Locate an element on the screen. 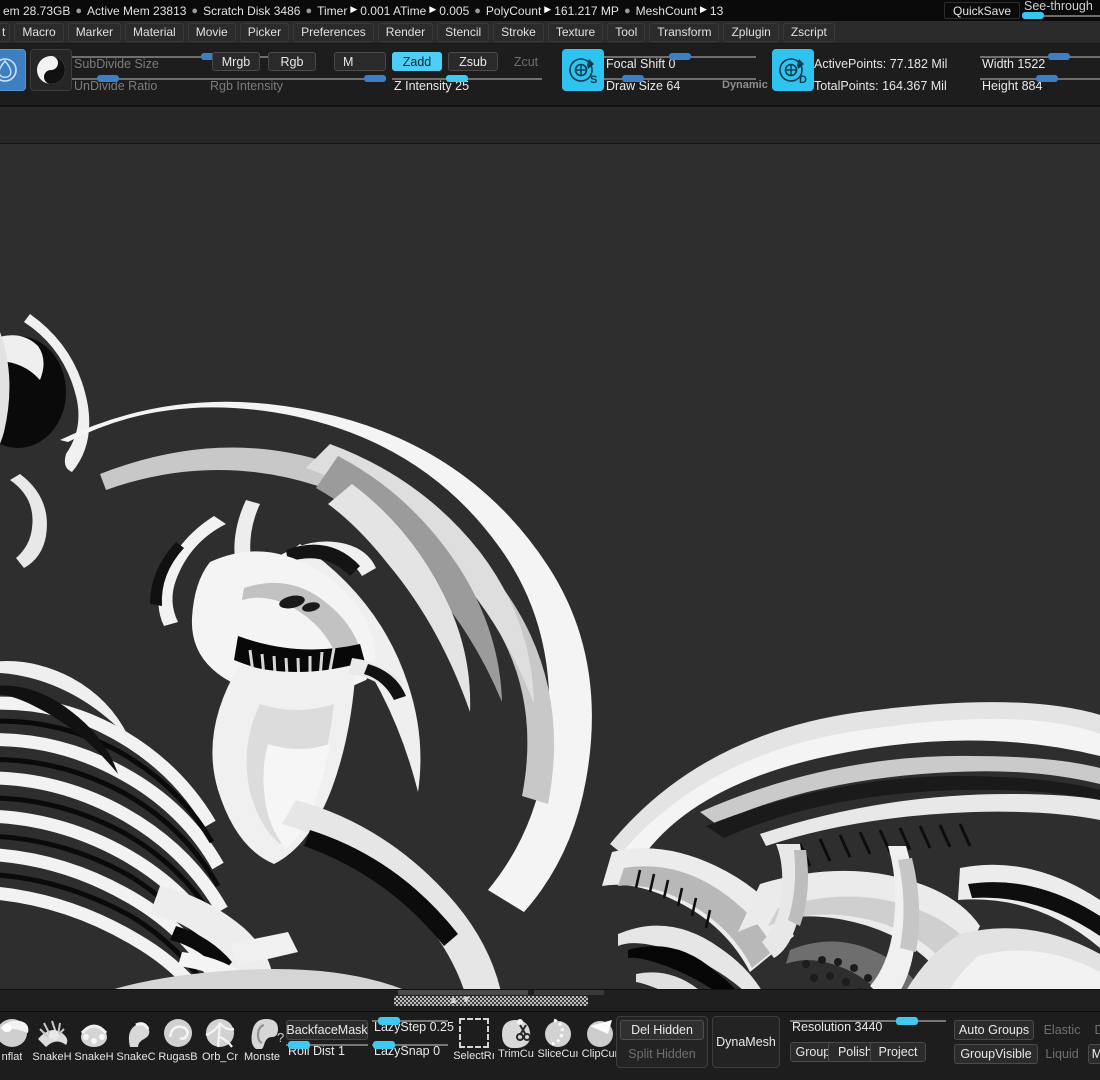  group-visible-button: GroupVisible is located at coordinates (996, 1054).